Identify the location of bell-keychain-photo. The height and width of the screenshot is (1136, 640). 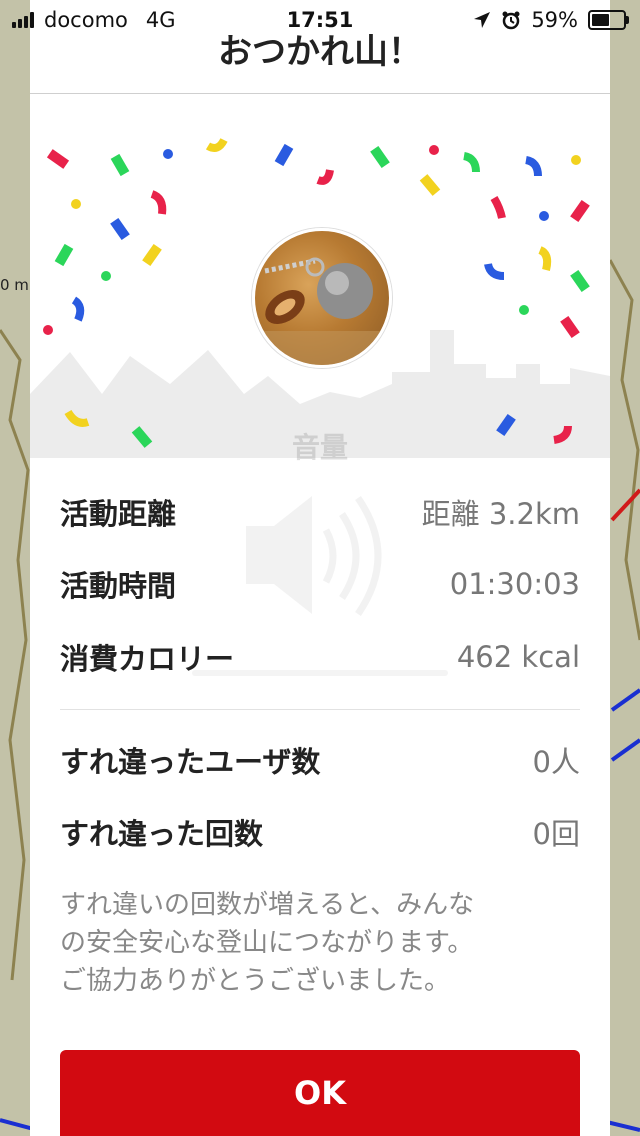
(322, 311).